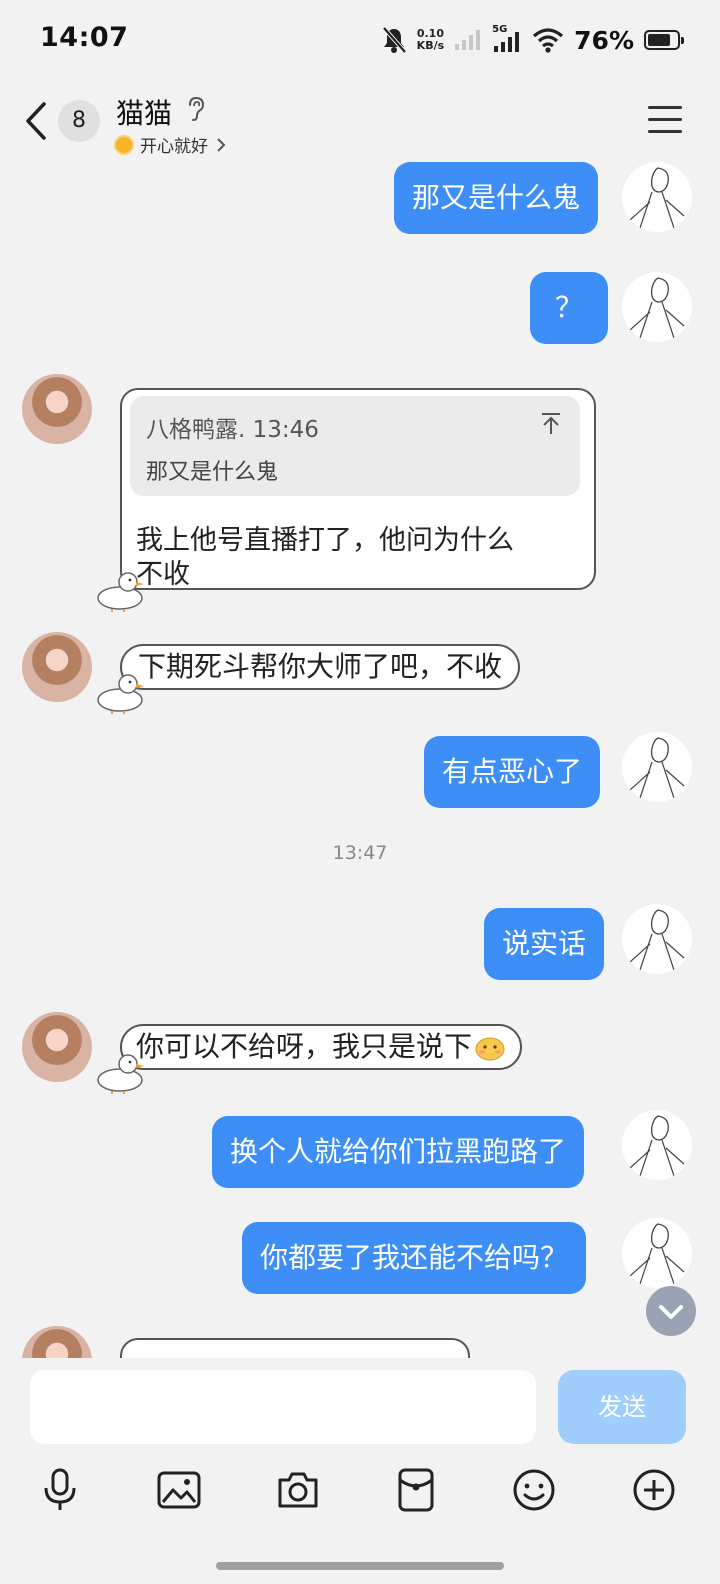 This screenshot has height=1584, width=720. I want to click on unread-count-badge: 8, so click(79, 121).